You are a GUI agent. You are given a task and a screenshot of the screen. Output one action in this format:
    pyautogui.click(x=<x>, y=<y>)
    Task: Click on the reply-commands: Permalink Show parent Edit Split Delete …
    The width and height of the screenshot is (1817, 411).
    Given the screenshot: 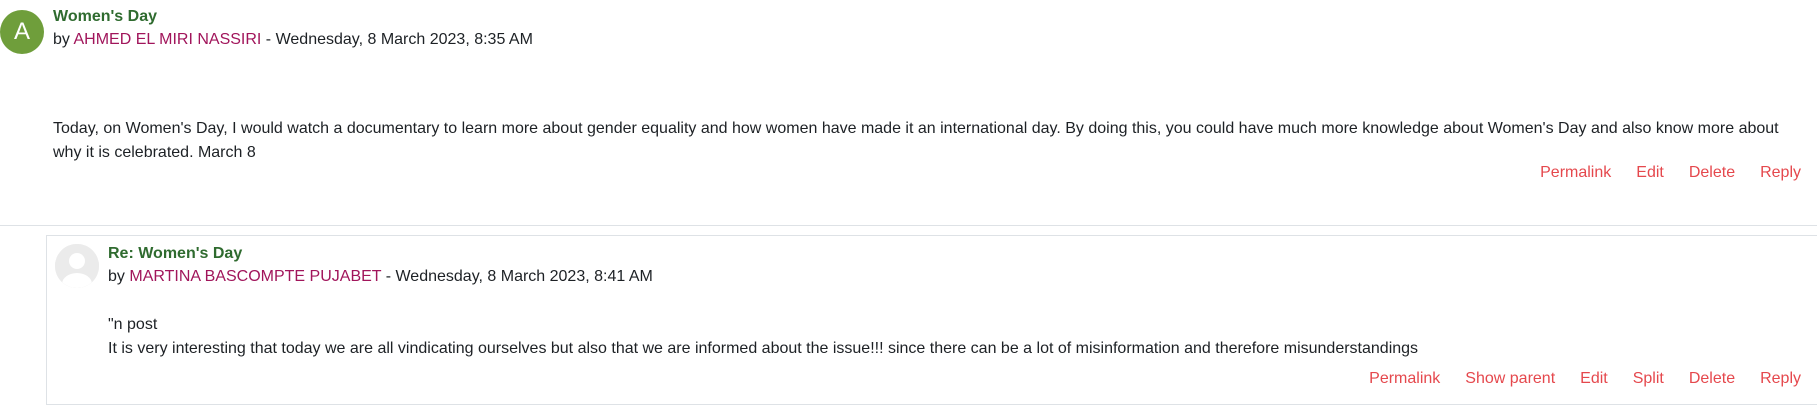 What is the action you would take?
    pyautogui.click(x=1572, y=379)
    